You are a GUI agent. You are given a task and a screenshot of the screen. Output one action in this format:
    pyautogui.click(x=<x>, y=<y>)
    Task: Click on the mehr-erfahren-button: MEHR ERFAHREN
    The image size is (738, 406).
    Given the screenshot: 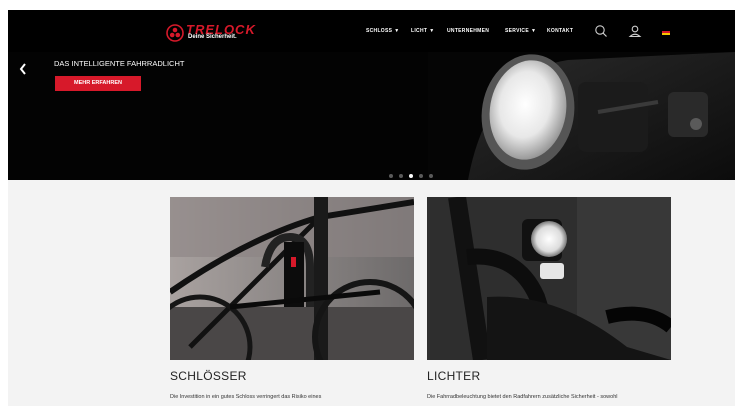 What is the action you would take?
    pyautogui.click(x=98, y=83)
    